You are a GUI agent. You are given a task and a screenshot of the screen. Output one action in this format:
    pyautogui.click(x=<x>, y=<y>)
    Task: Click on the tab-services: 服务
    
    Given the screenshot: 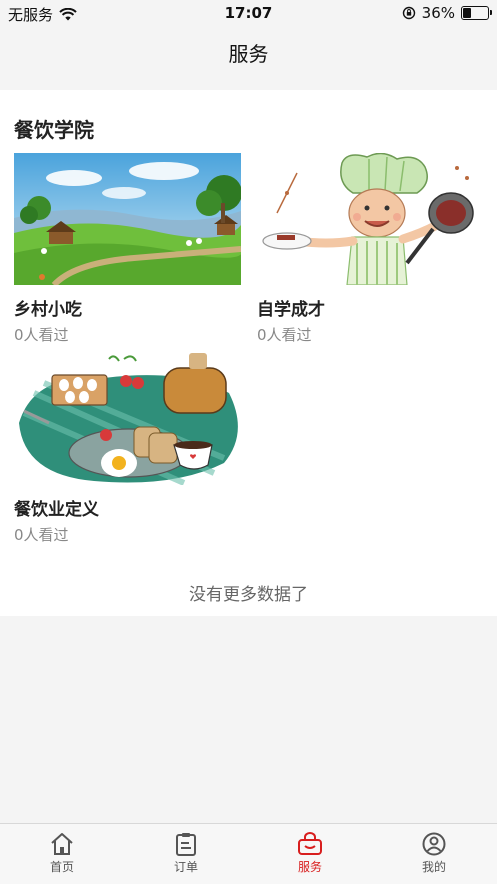 What is the action you would take?
    pyautogui.click(x=310, y=854)
    